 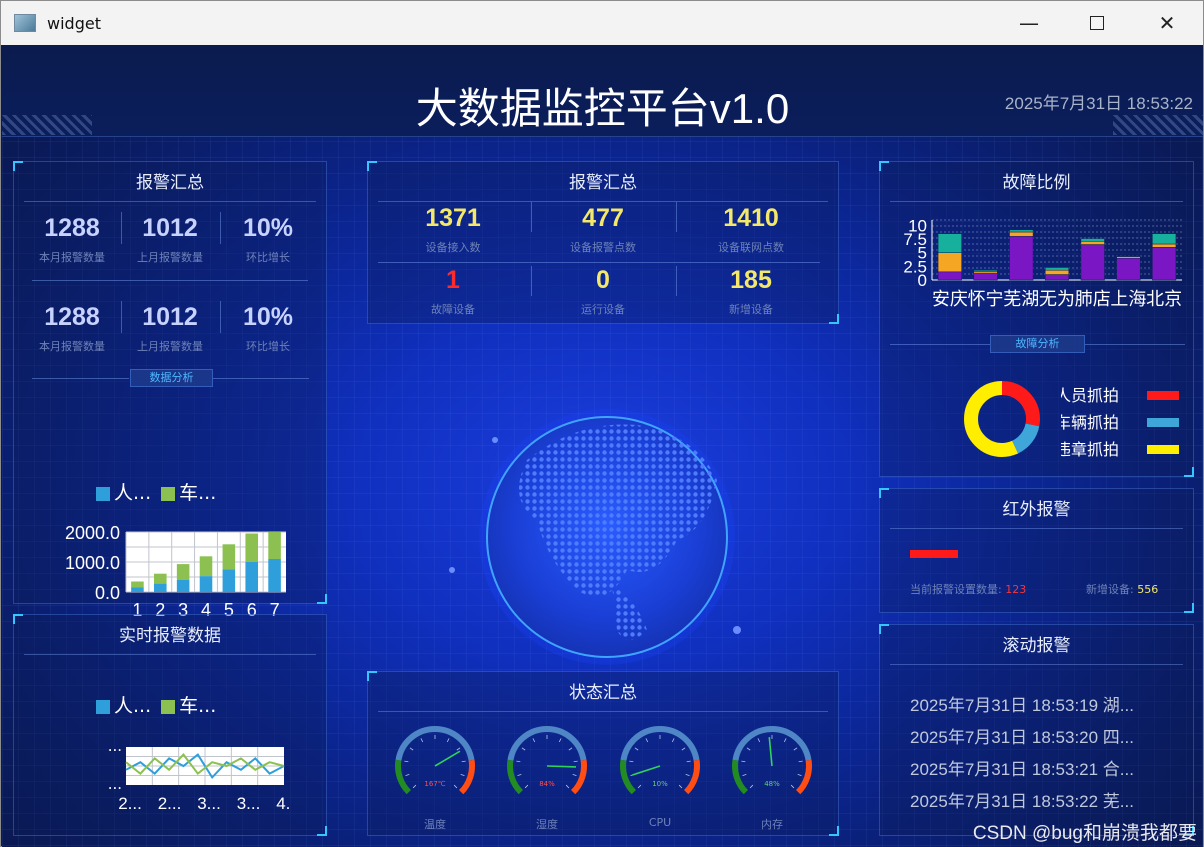 What do you see at coordinates (92, 563) in the screenshot?
I see `y-tick-label: 1000.0` at bounding box center [92, 563].